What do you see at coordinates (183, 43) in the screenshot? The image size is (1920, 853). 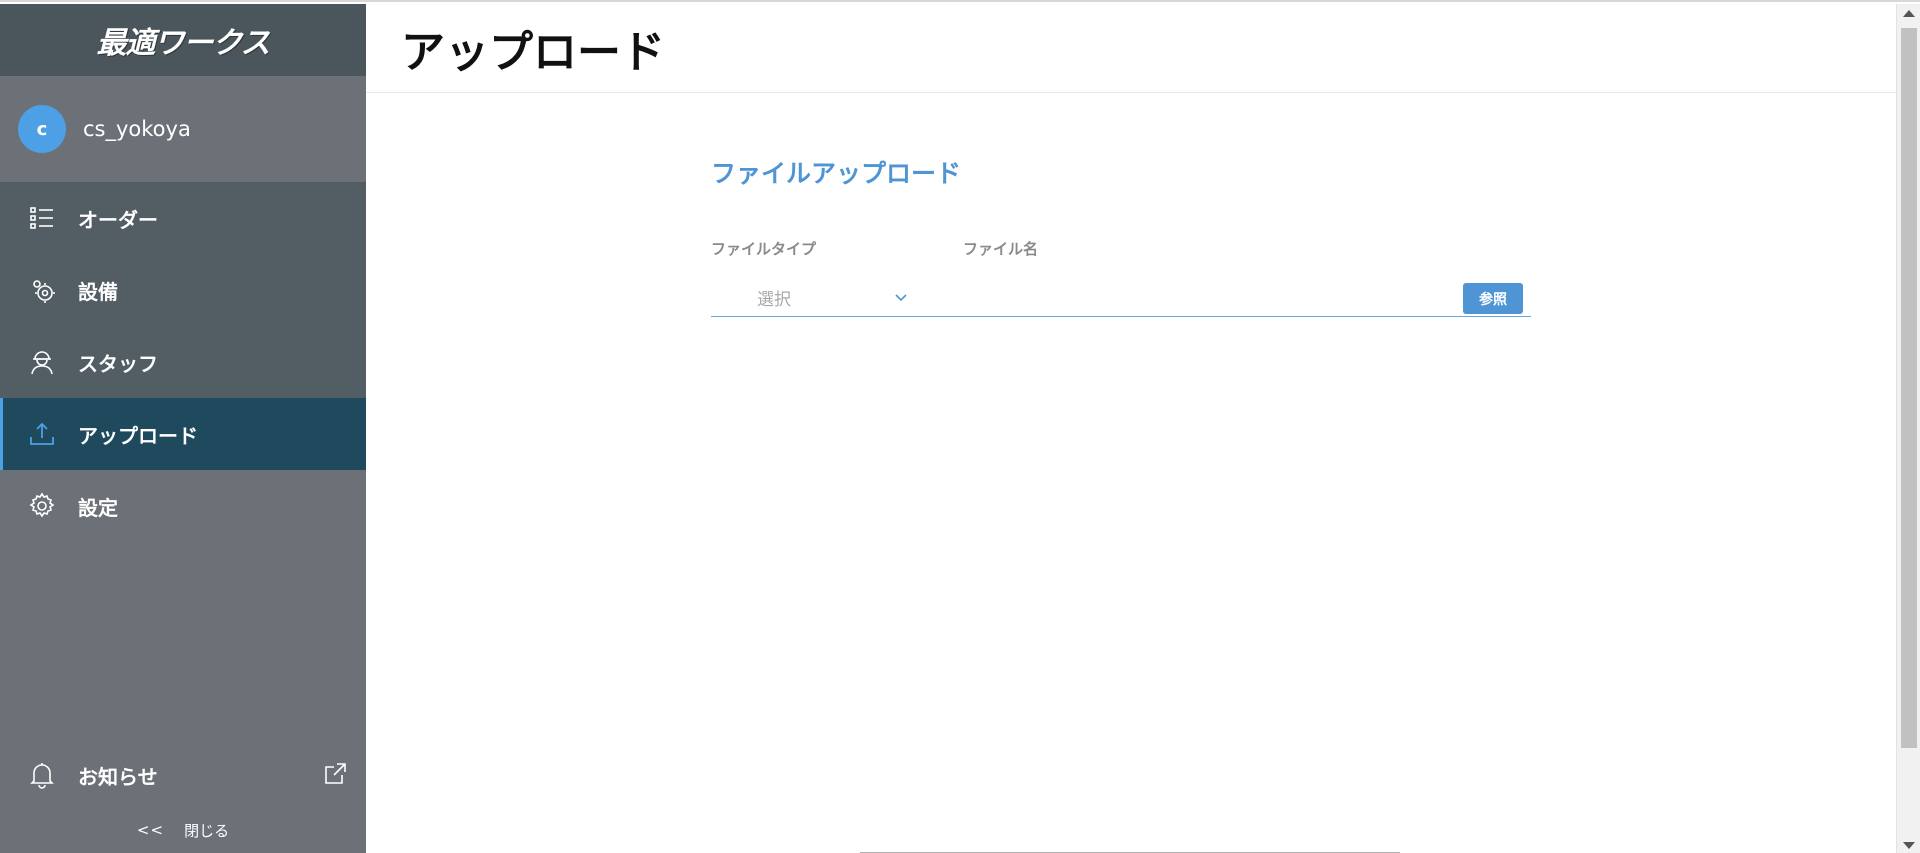 I see `logo: 最適ワークス` at bounding box center [183, 43].